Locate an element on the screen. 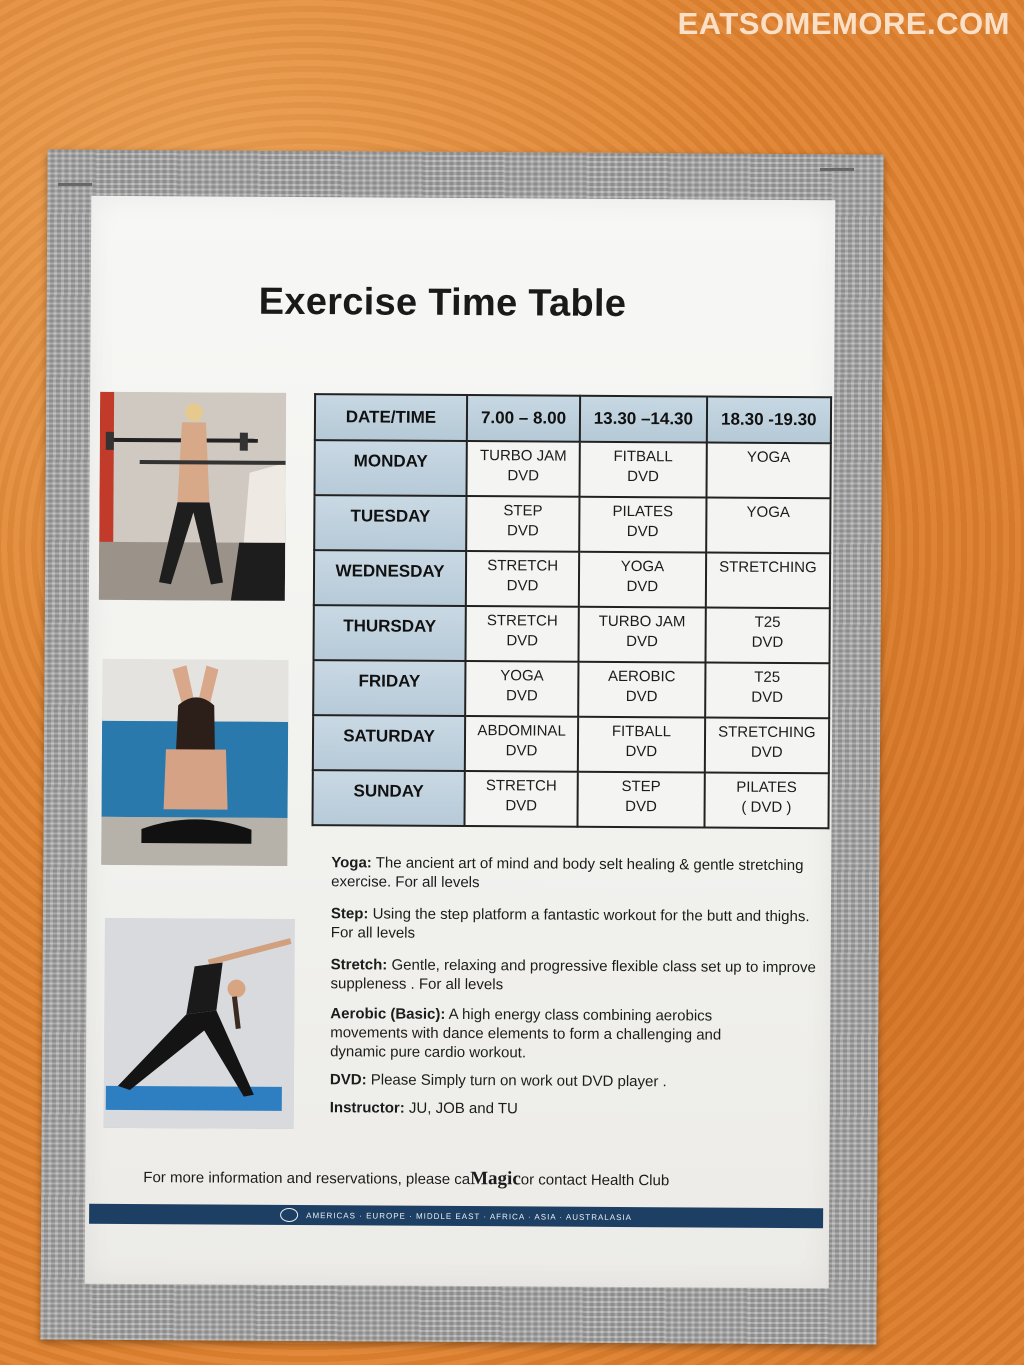  description-term: Stretch: is located at coordinates (359, 965).